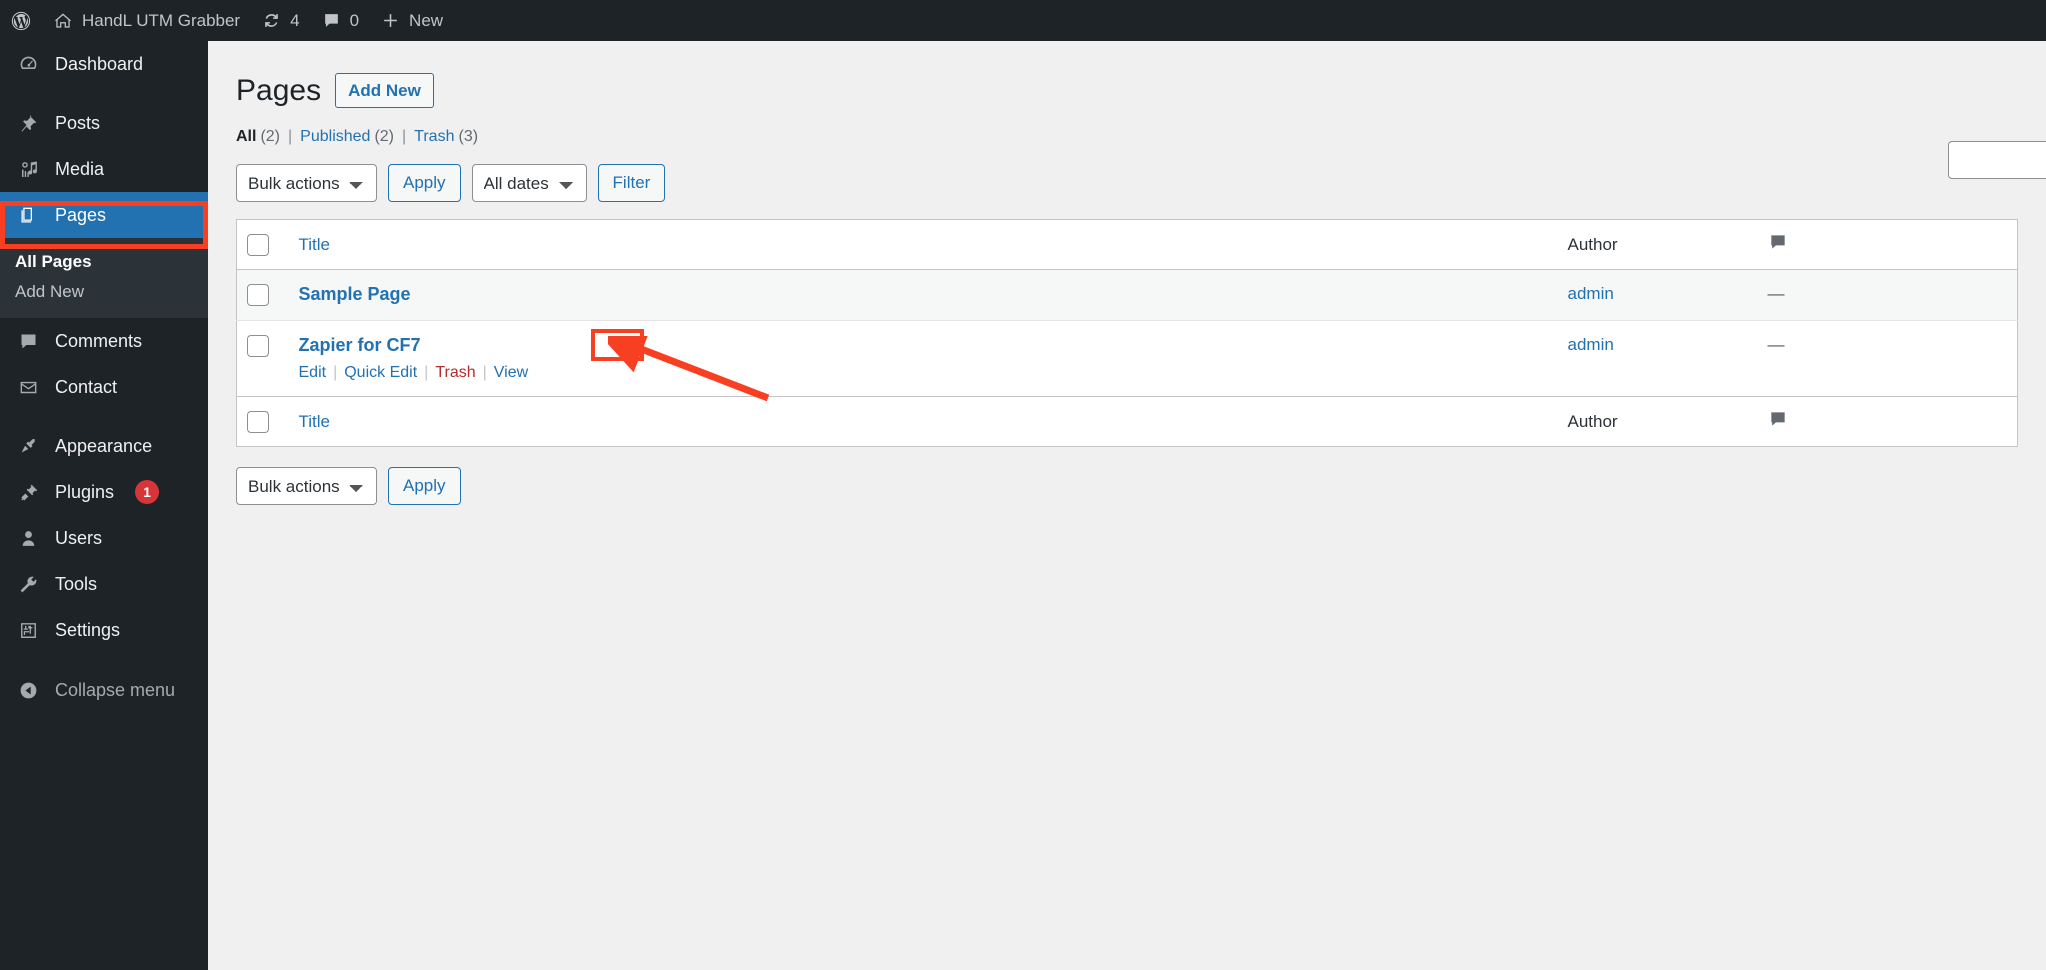 The image size is (2046, 970). I want to click on wrench-icon, so click(28, 584).